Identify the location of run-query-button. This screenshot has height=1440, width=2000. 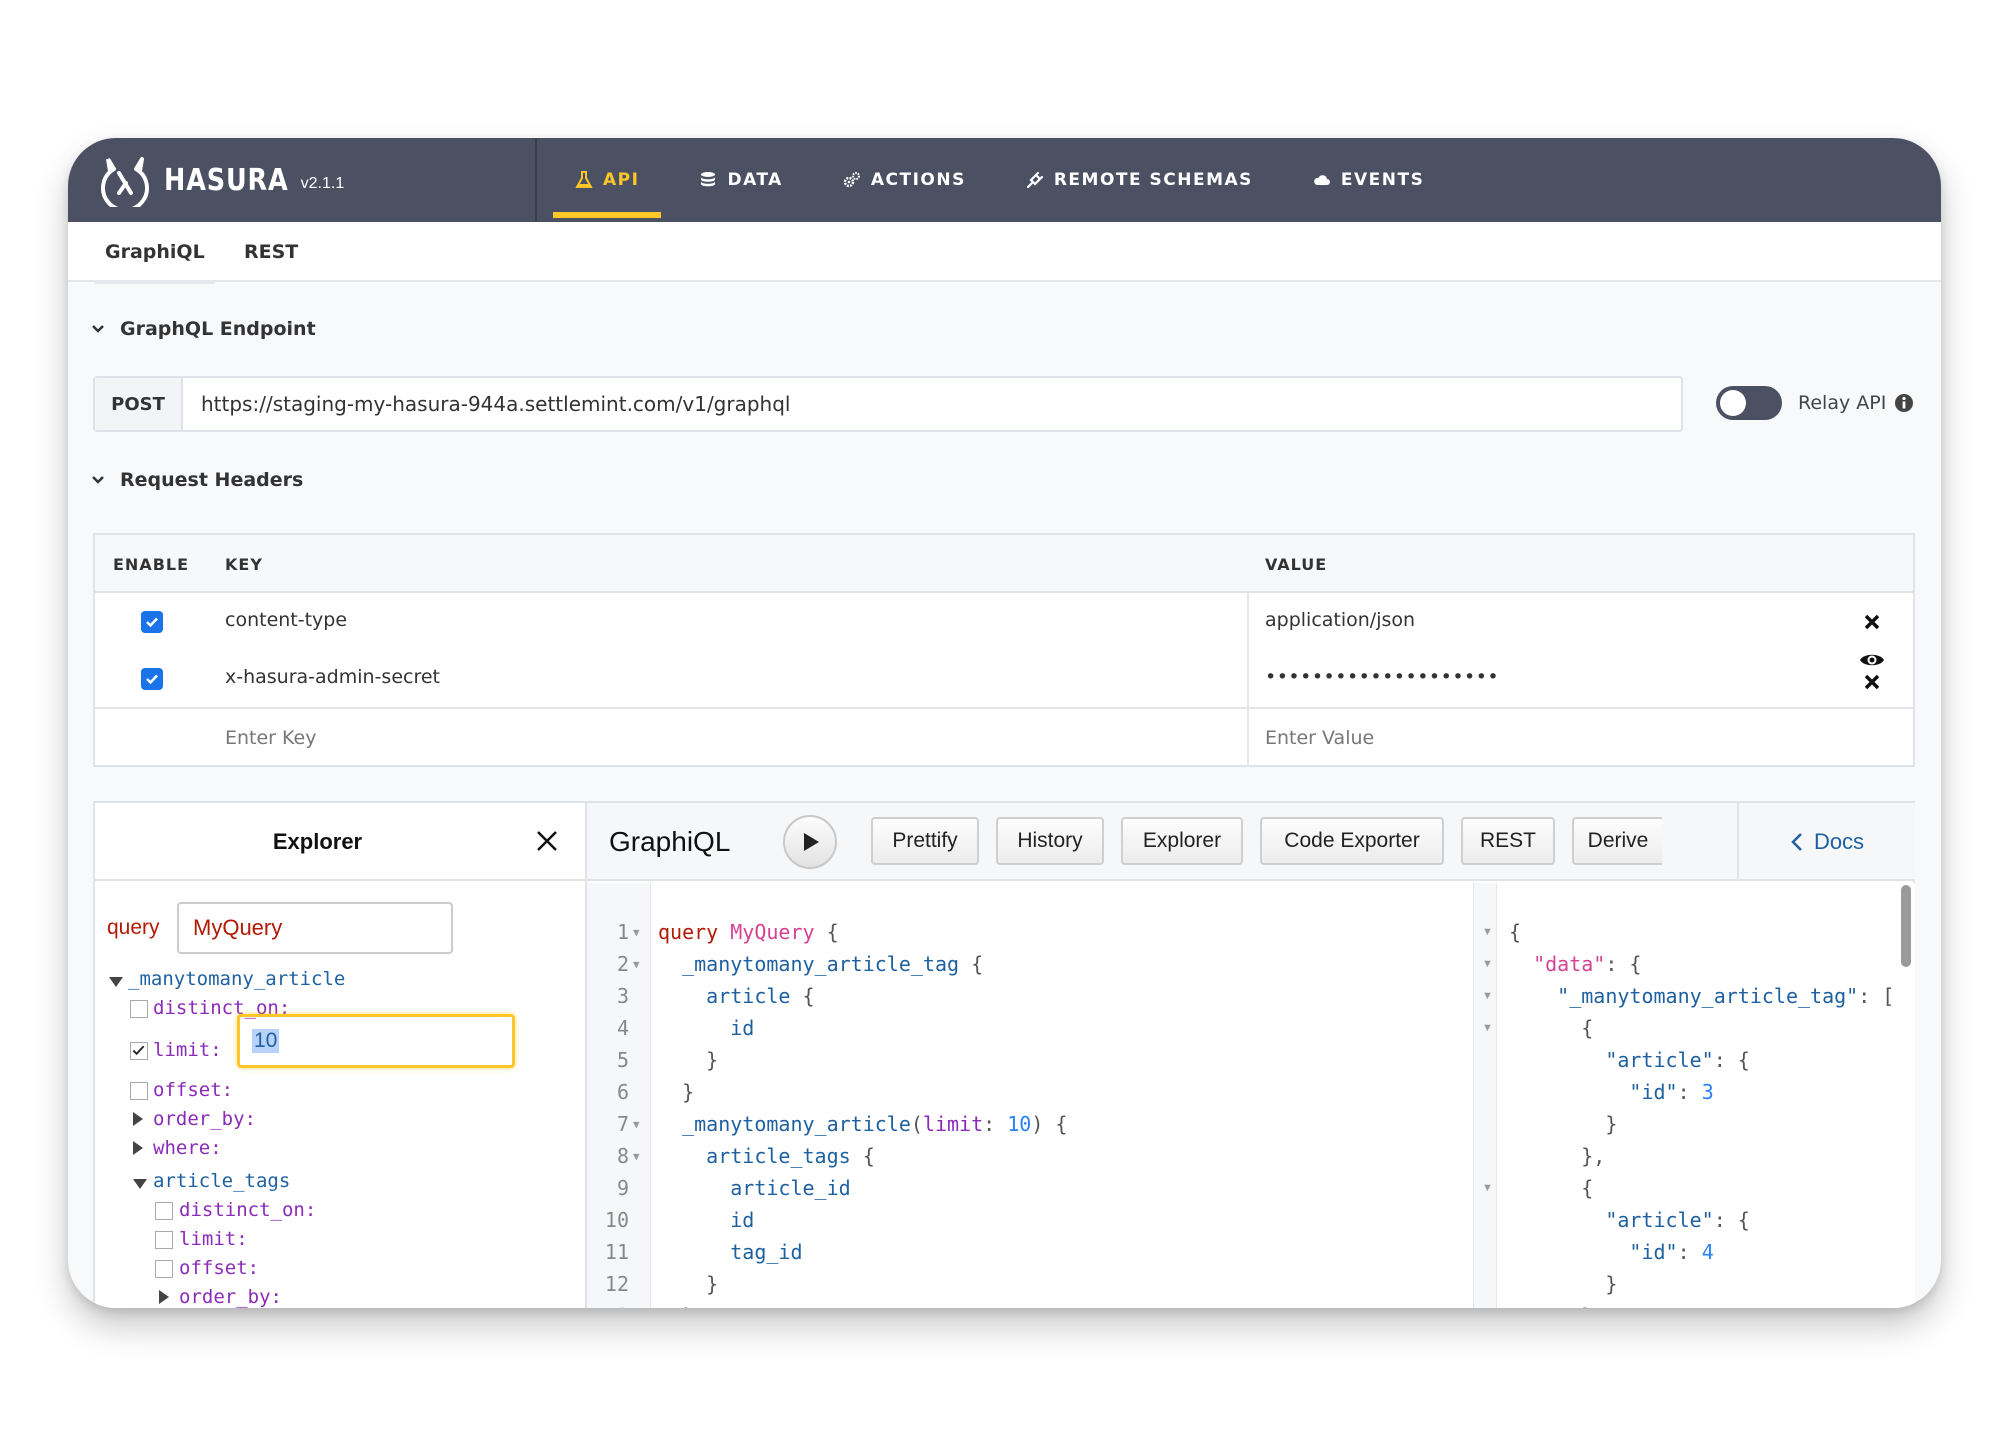
(810, 842).